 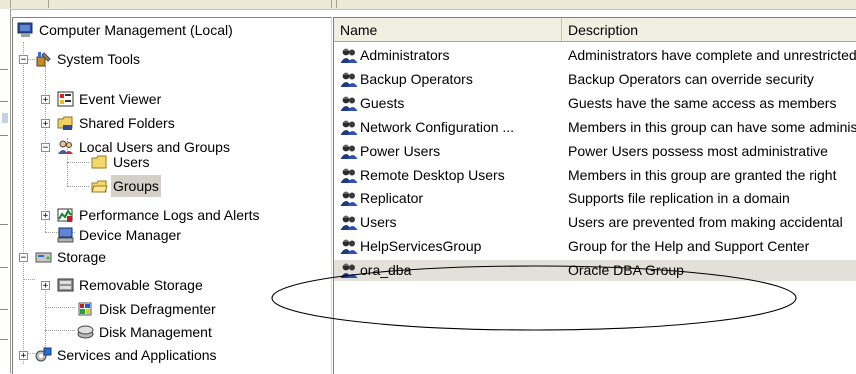 I want to click on list-header: Name Description, so click(x=595, y=30).